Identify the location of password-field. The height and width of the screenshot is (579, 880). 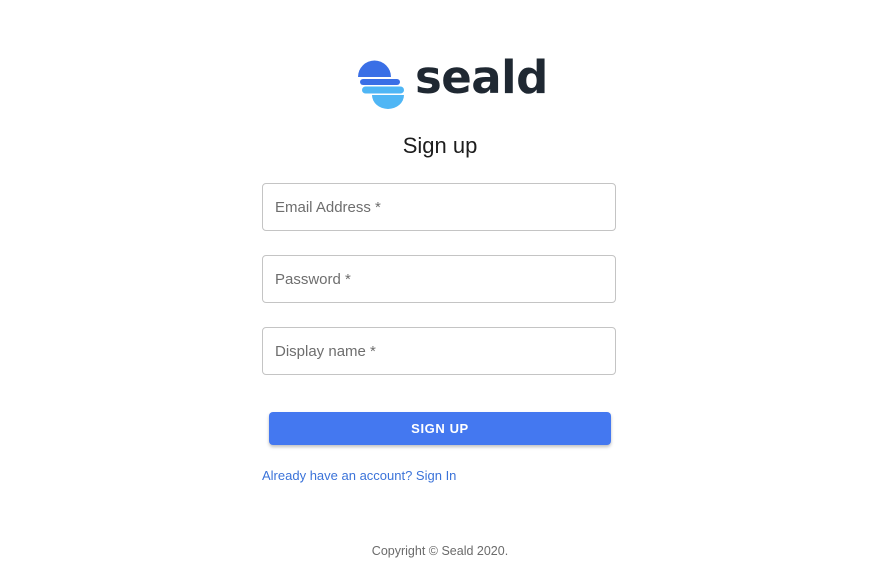
(439, 279).